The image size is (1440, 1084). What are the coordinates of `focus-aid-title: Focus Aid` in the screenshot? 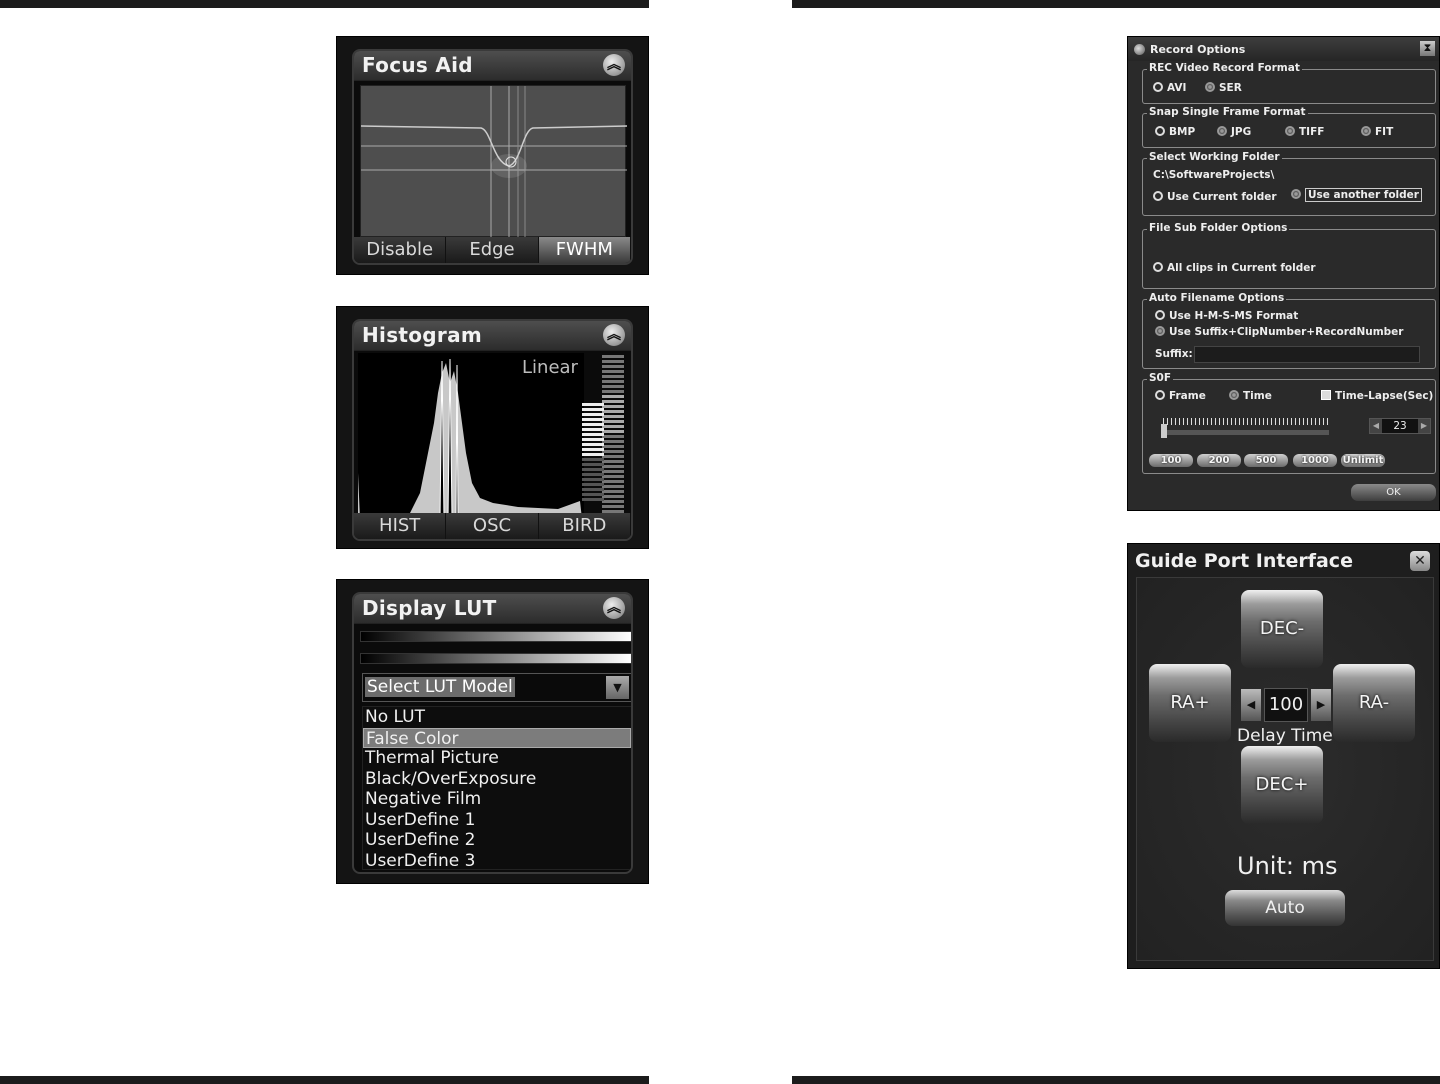 It's located at (417, 65).